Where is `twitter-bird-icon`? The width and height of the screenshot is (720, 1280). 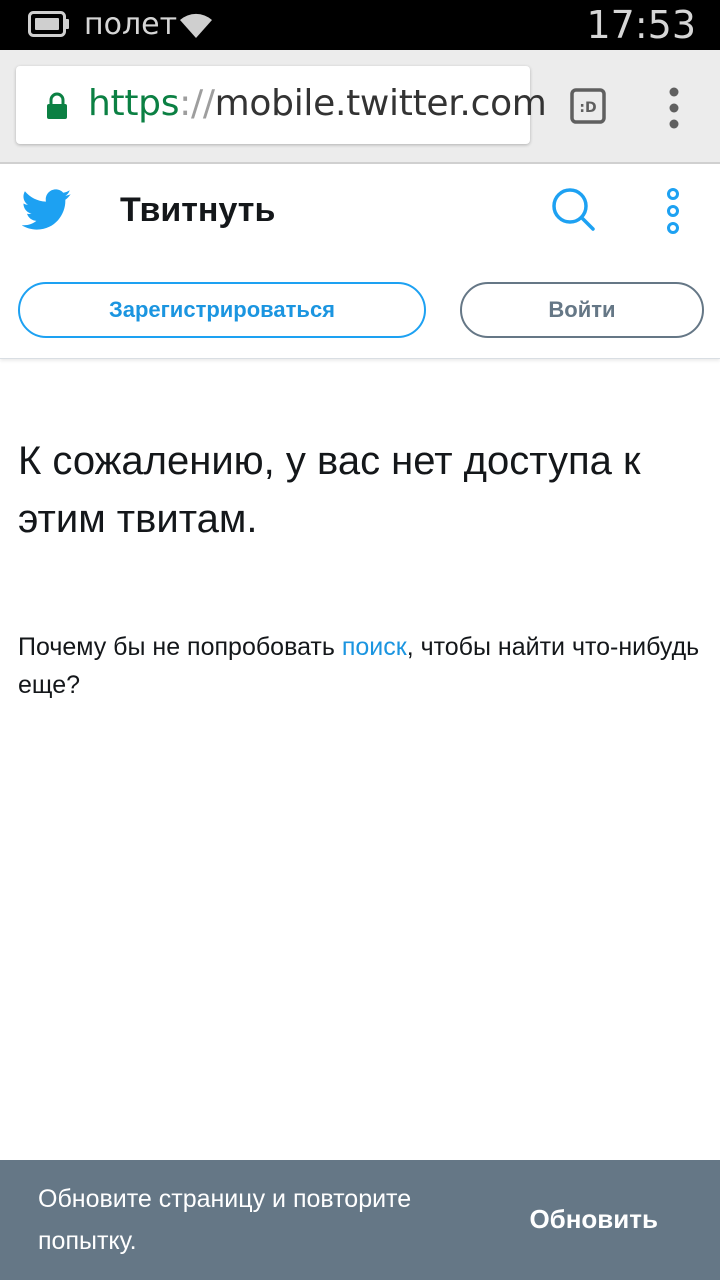 twitter-bird-icon is located at coordinates (47, 210).